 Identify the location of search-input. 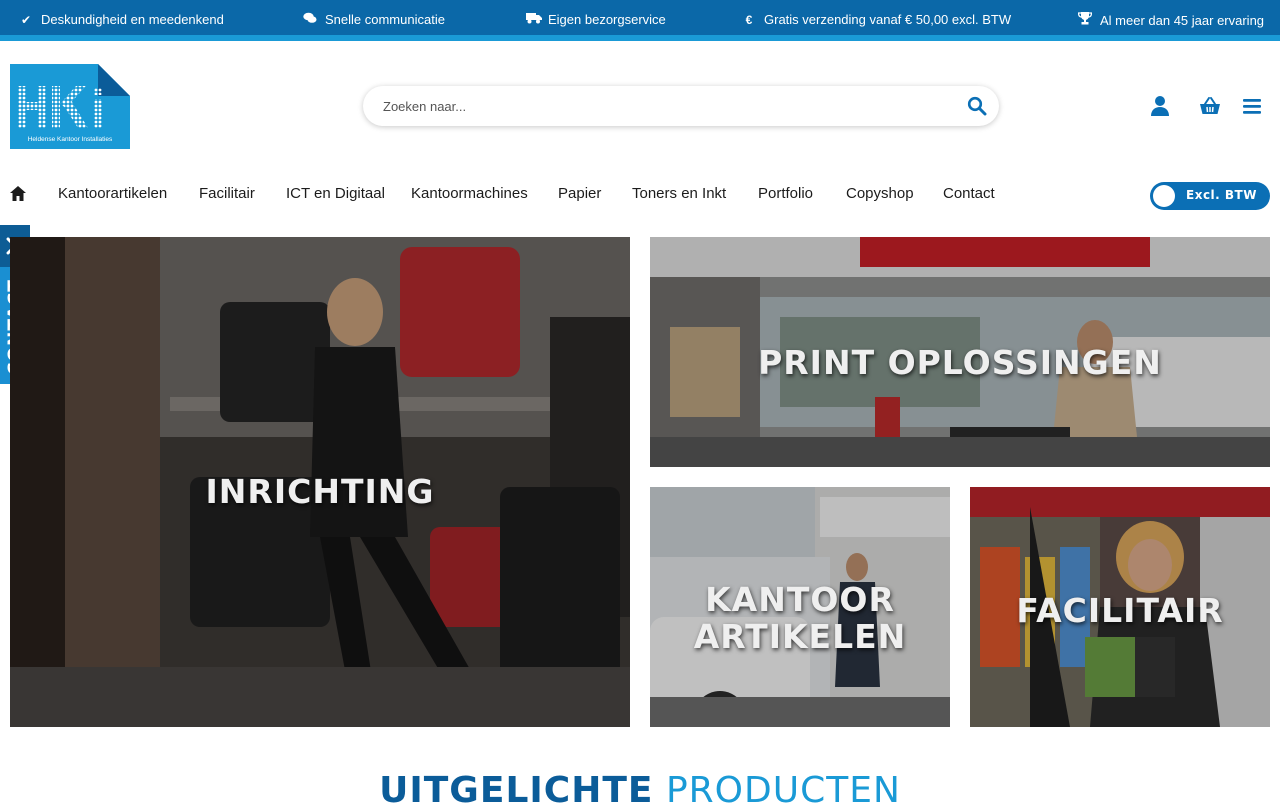
(663, 106).